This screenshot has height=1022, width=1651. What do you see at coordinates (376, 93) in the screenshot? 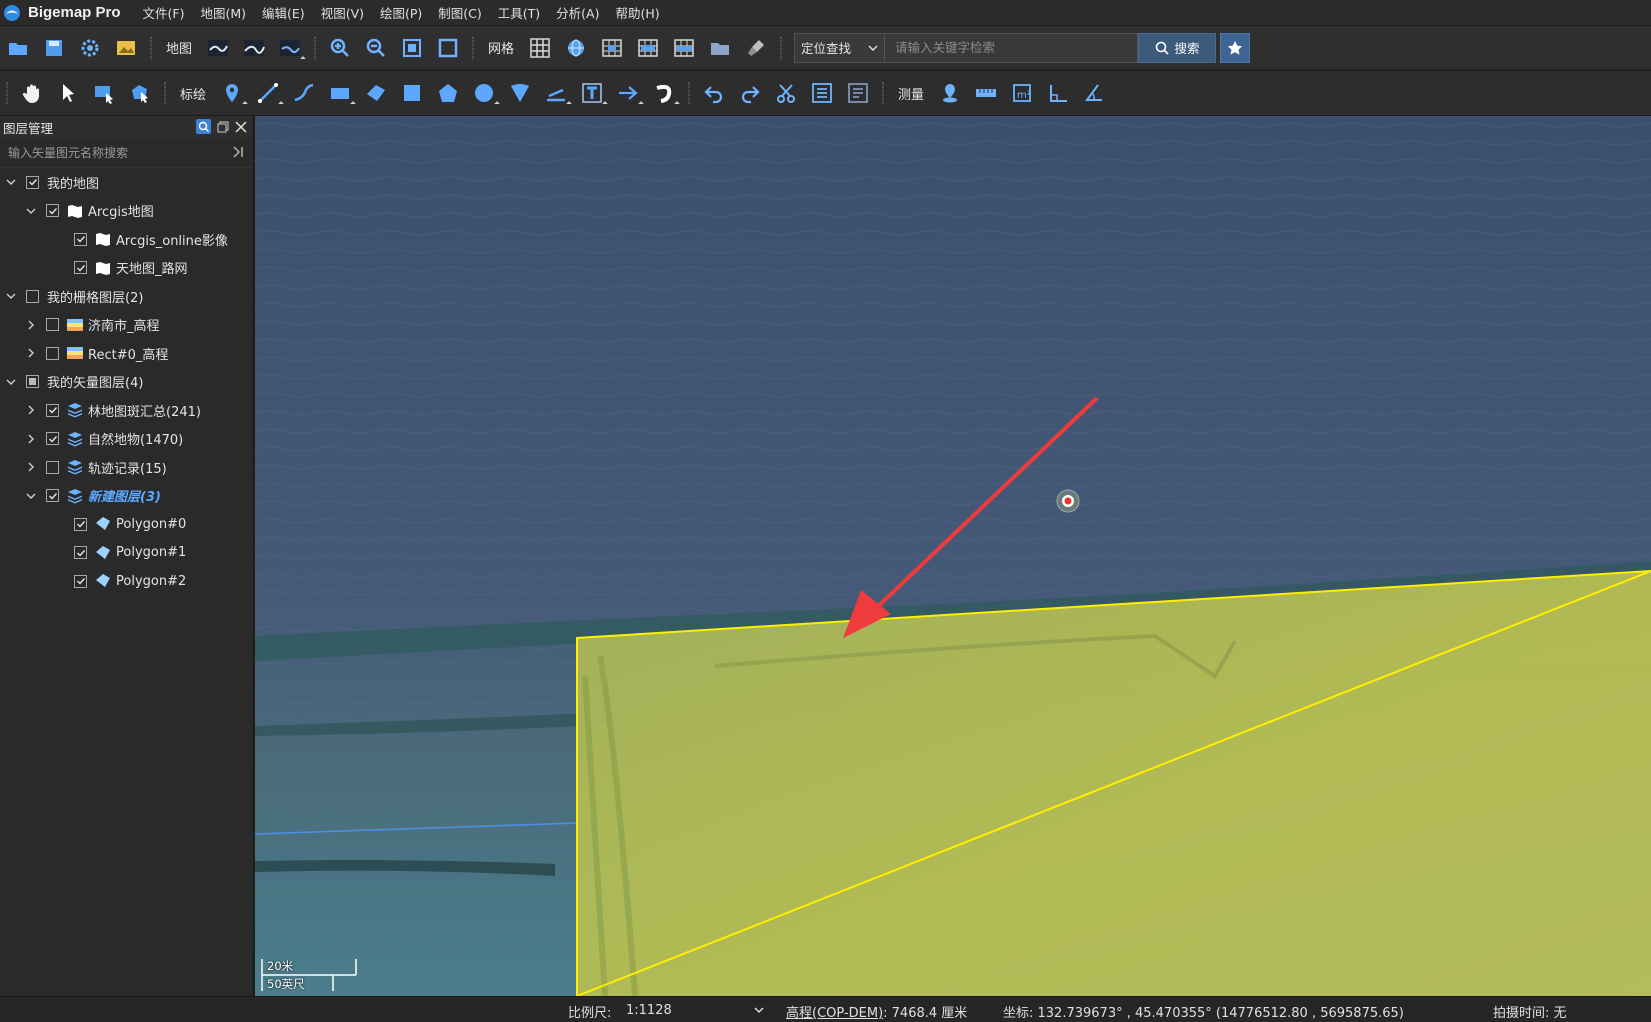
I see `freehand-polygon-button` at bounding box center [376, 93].